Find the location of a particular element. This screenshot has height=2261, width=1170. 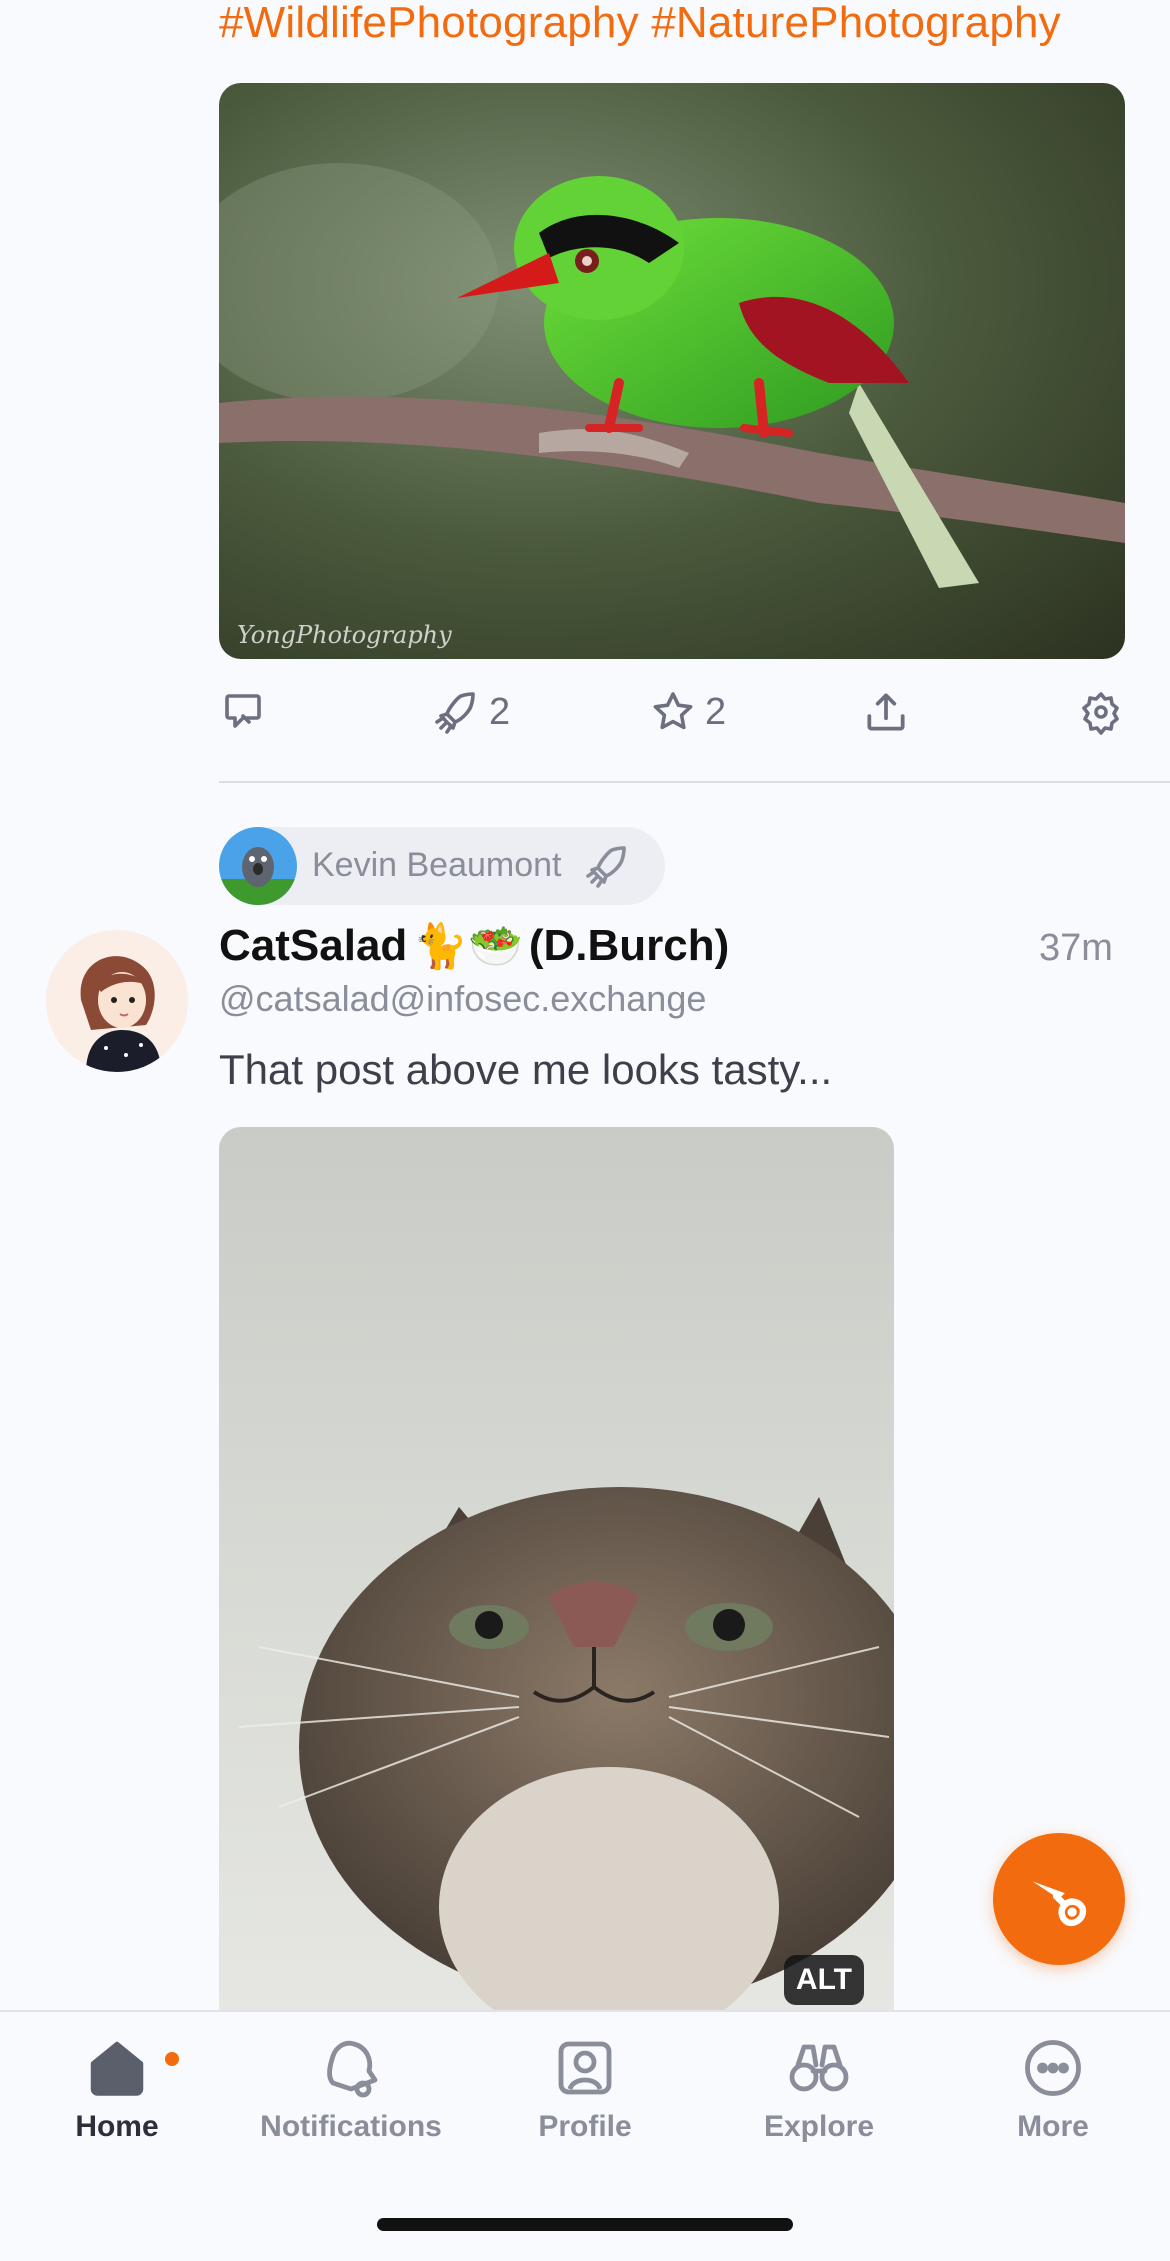

share-icon is located at coordinates (886, 712).